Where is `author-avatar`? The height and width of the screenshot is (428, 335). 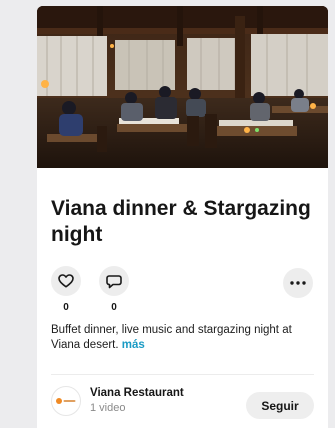
author-avatar is located at coordinates (66, 401).